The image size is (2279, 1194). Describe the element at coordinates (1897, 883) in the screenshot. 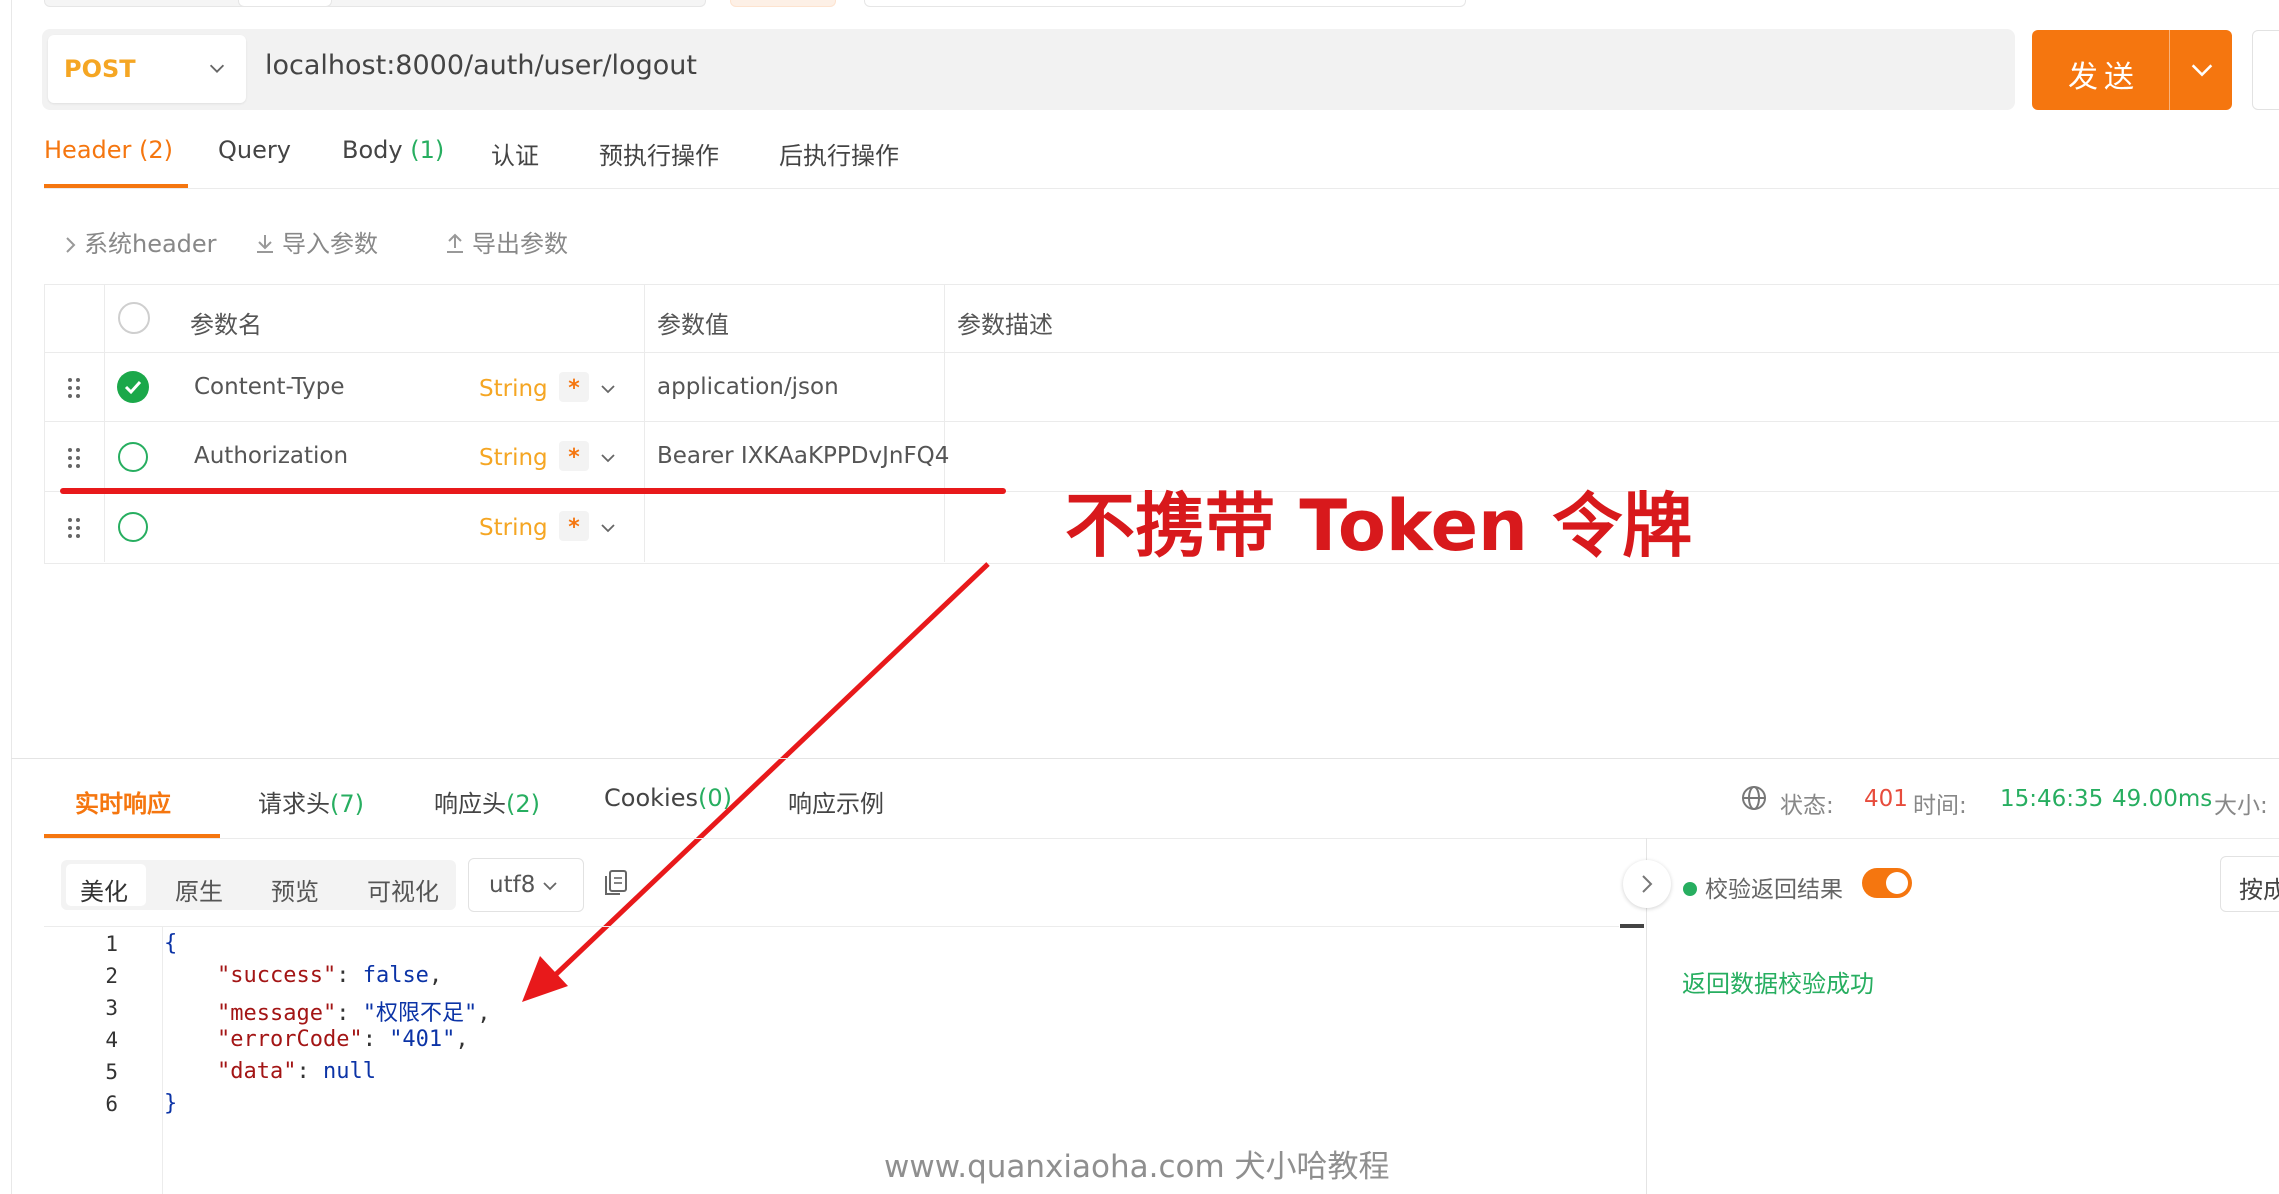

I see `toggle-knob` at that location.